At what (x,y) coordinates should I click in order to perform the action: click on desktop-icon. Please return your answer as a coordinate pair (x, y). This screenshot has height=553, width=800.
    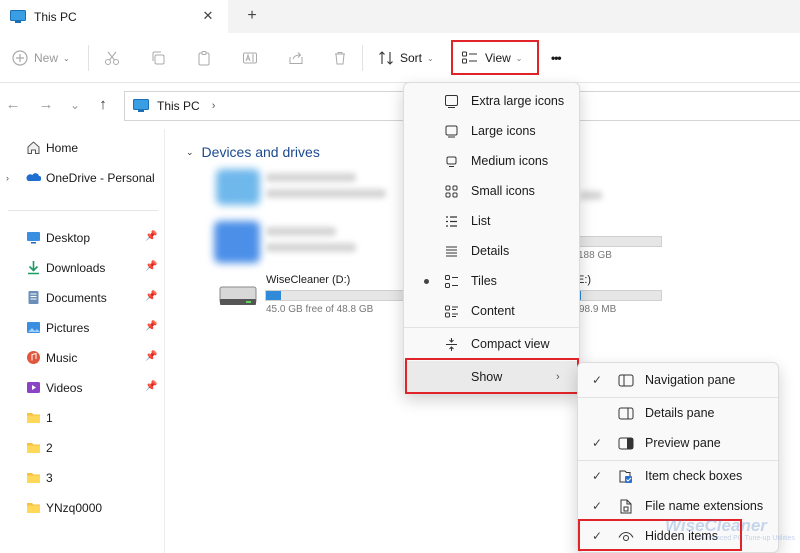
    Looking at the image, I should click on (33, 237).